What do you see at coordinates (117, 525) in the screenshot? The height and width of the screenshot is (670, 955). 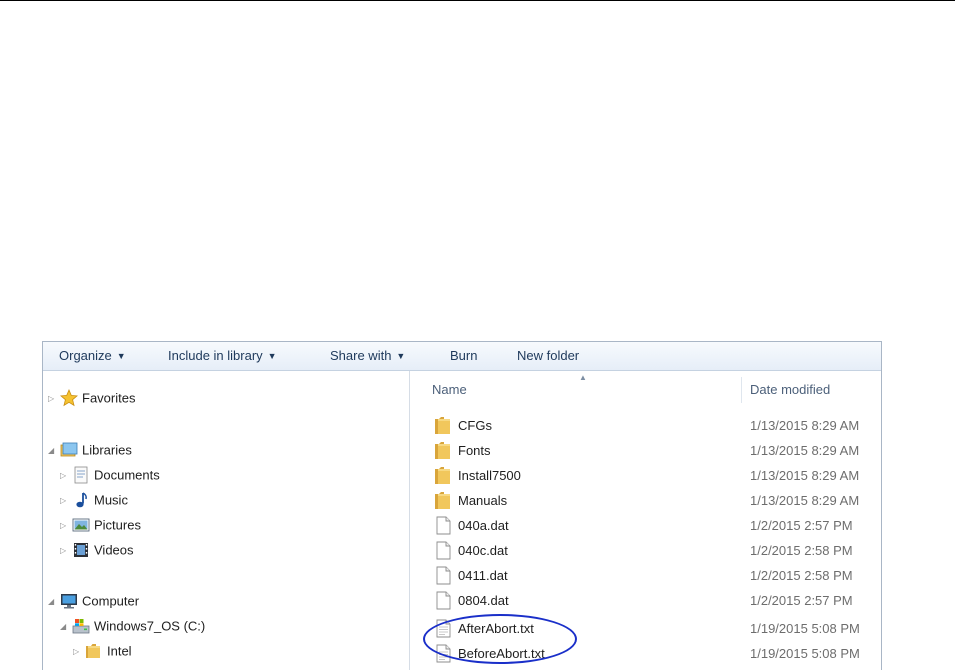 I see `nav-label: Pictures` at bounding box center [117, 525].